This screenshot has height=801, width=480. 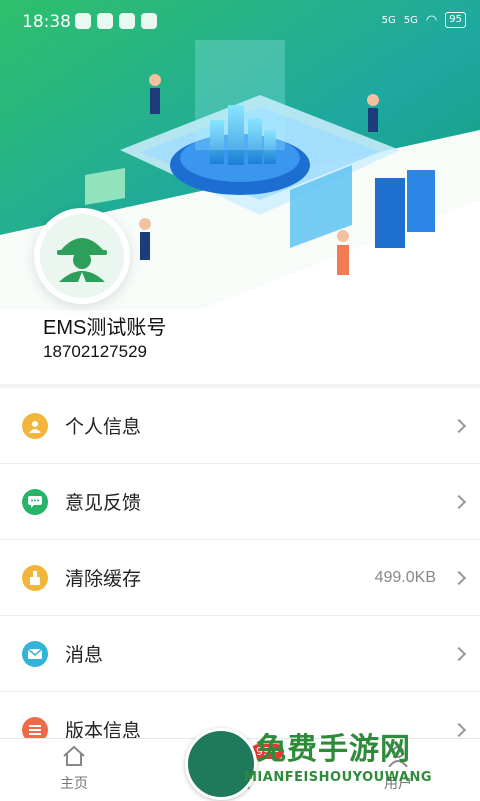 What do you see at coordinates (82, 260) in the screenshot?
I see `worker-helmet-icon` at bounding box center [82, 260].